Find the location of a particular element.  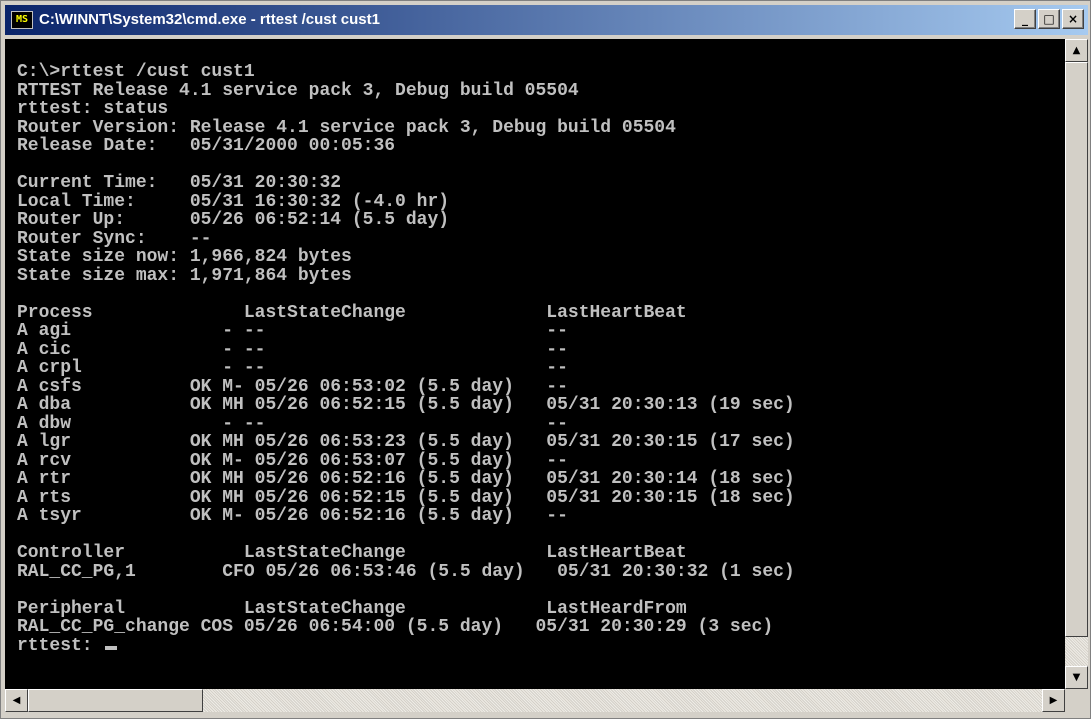

scroll-up-button: ▲ is located at coordinates (1076, 50).